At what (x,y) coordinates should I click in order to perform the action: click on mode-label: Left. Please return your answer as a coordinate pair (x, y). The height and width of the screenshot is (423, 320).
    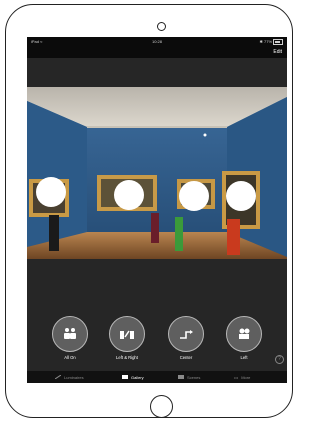
    Looking at the image, I should click on (244, 357).